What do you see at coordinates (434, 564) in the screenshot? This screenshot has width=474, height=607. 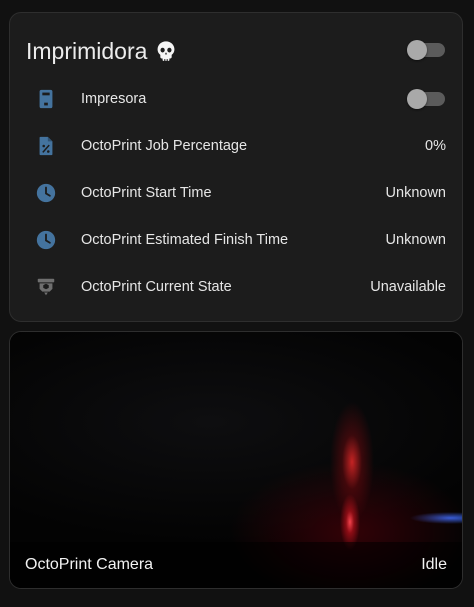 I see `camera-state: Idle` at bounding box center [434, 564].